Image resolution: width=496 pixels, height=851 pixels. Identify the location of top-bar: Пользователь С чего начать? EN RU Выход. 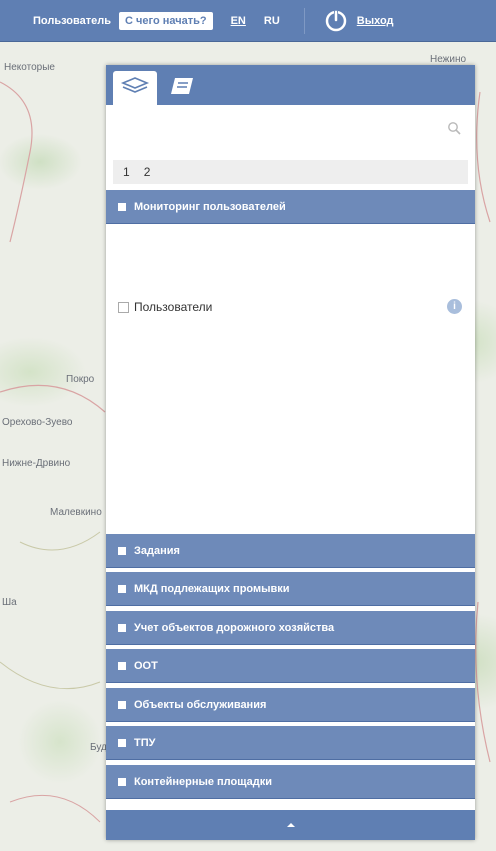
(248, 21).